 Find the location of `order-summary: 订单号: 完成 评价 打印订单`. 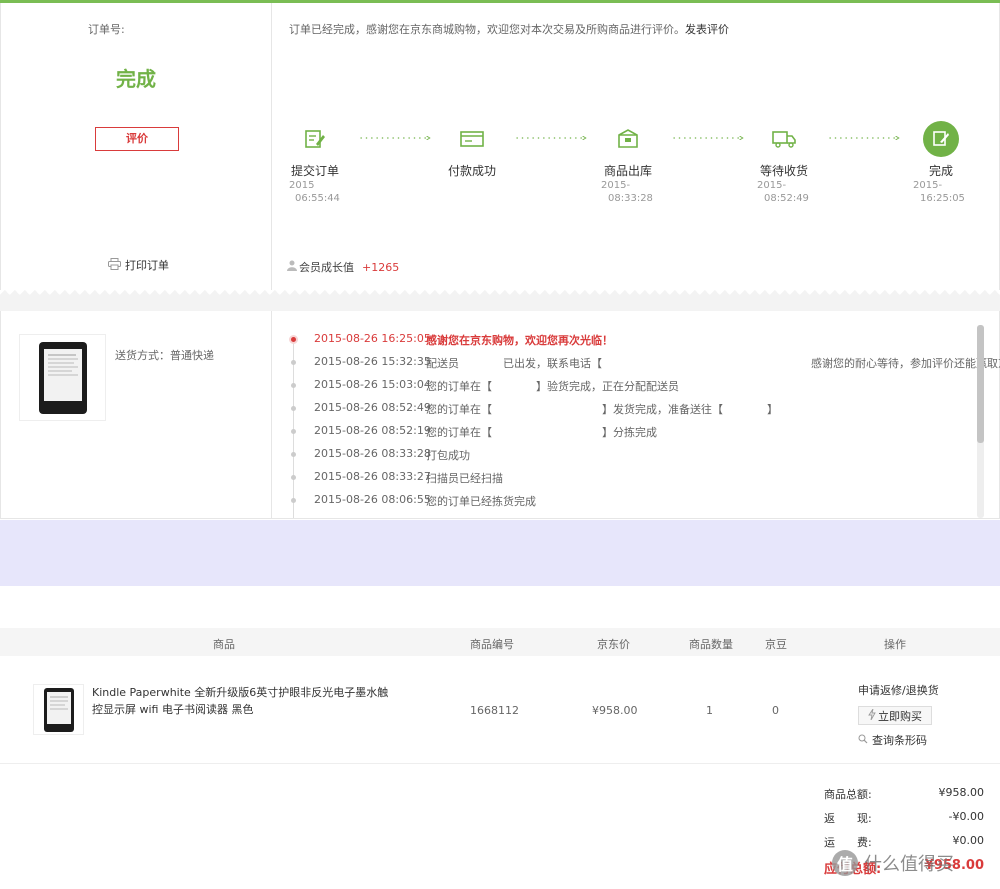

order-summary: 订单号: 完成 评价 打印订单 is located at coordinates (136, 146).